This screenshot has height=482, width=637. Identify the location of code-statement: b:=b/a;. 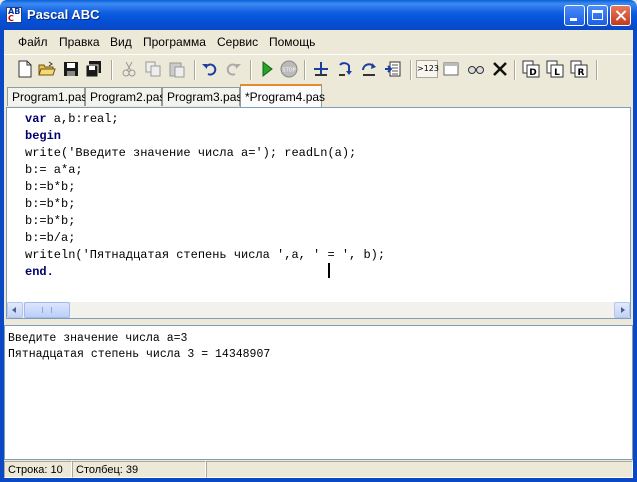
(50, 238).